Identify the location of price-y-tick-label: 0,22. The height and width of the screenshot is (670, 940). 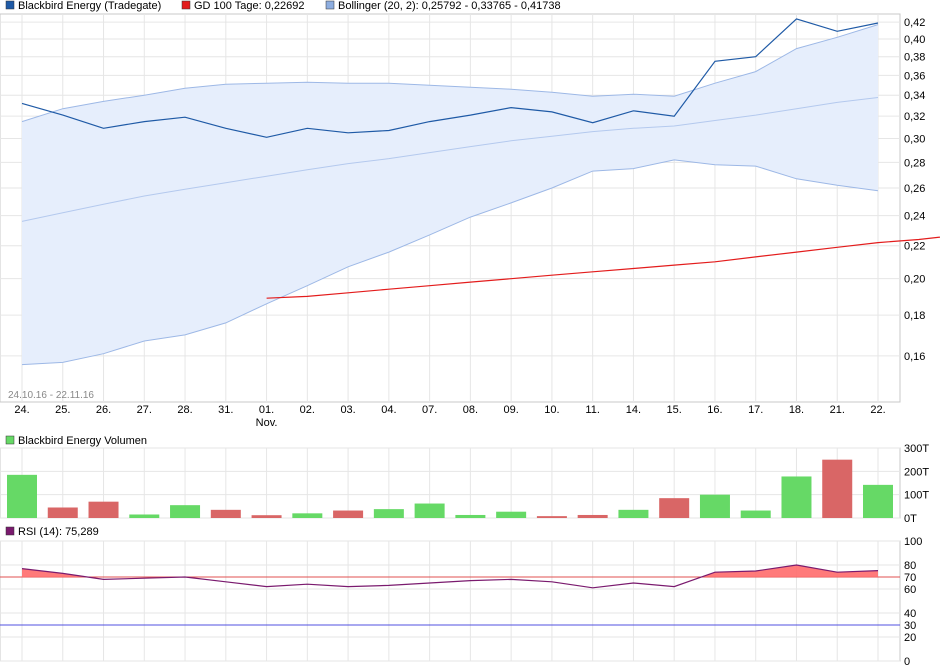
(914, 247).